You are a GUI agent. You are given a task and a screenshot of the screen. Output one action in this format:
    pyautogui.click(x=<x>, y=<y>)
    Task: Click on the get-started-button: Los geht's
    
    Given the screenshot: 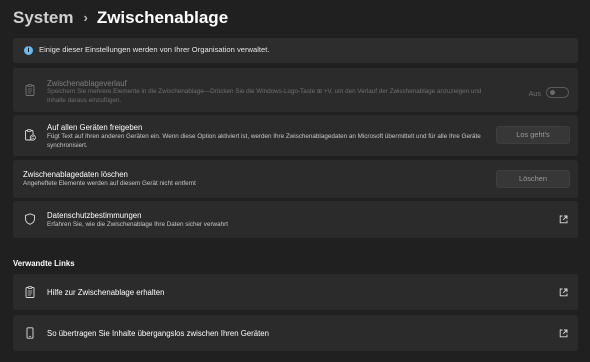 What is the action you would take?
    pyautogui.click(x=533, y=135)
    